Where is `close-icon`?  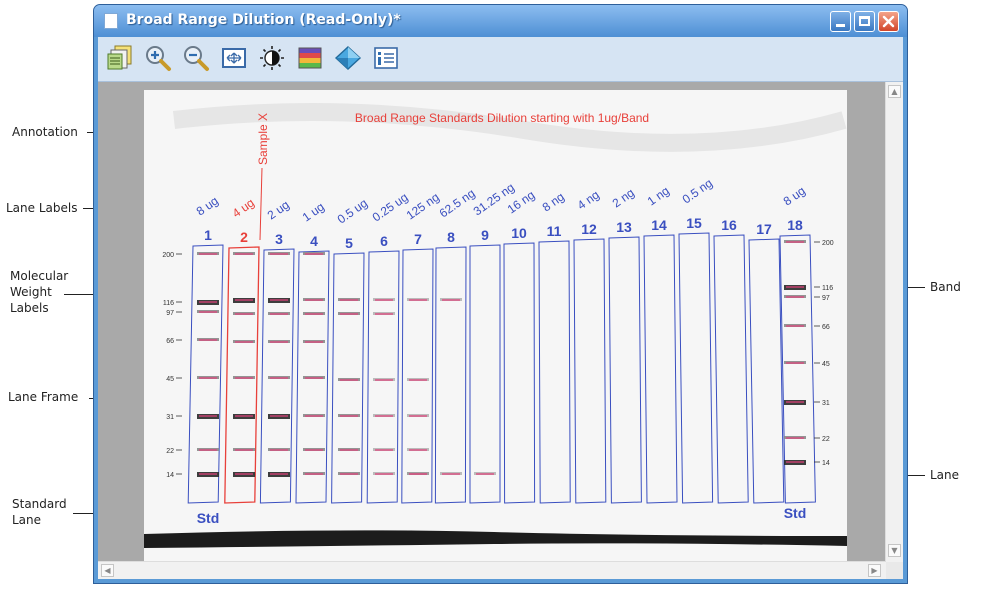
close-icon is located at coordinates (888, 21).